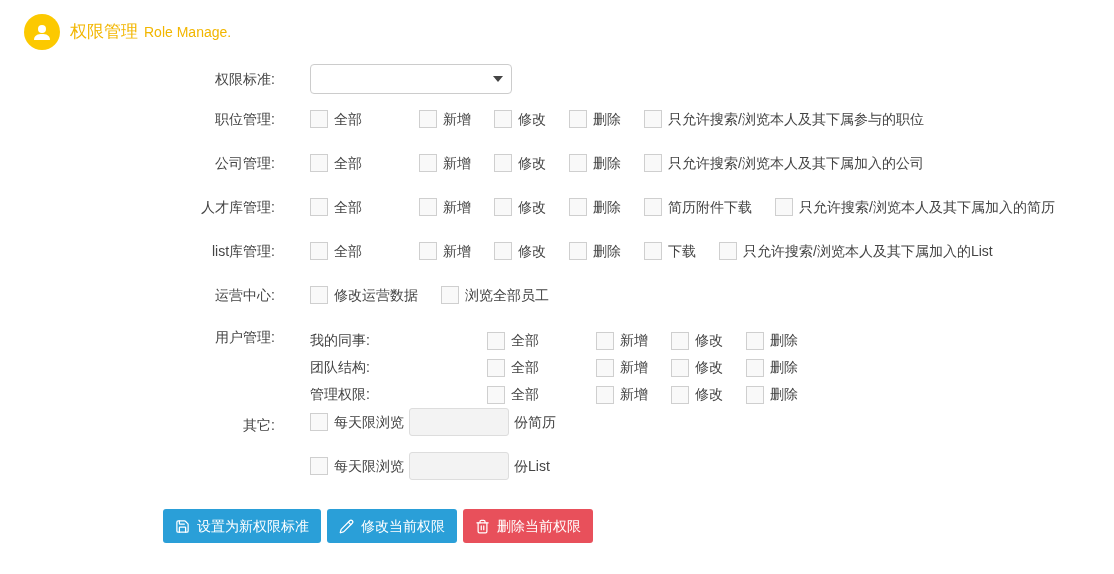 The height and width of the screenshot is (574, 1114). Describe the element at coordinates (244, 295) in the screenshot. I see `field-label: 运营中心:` at that location.